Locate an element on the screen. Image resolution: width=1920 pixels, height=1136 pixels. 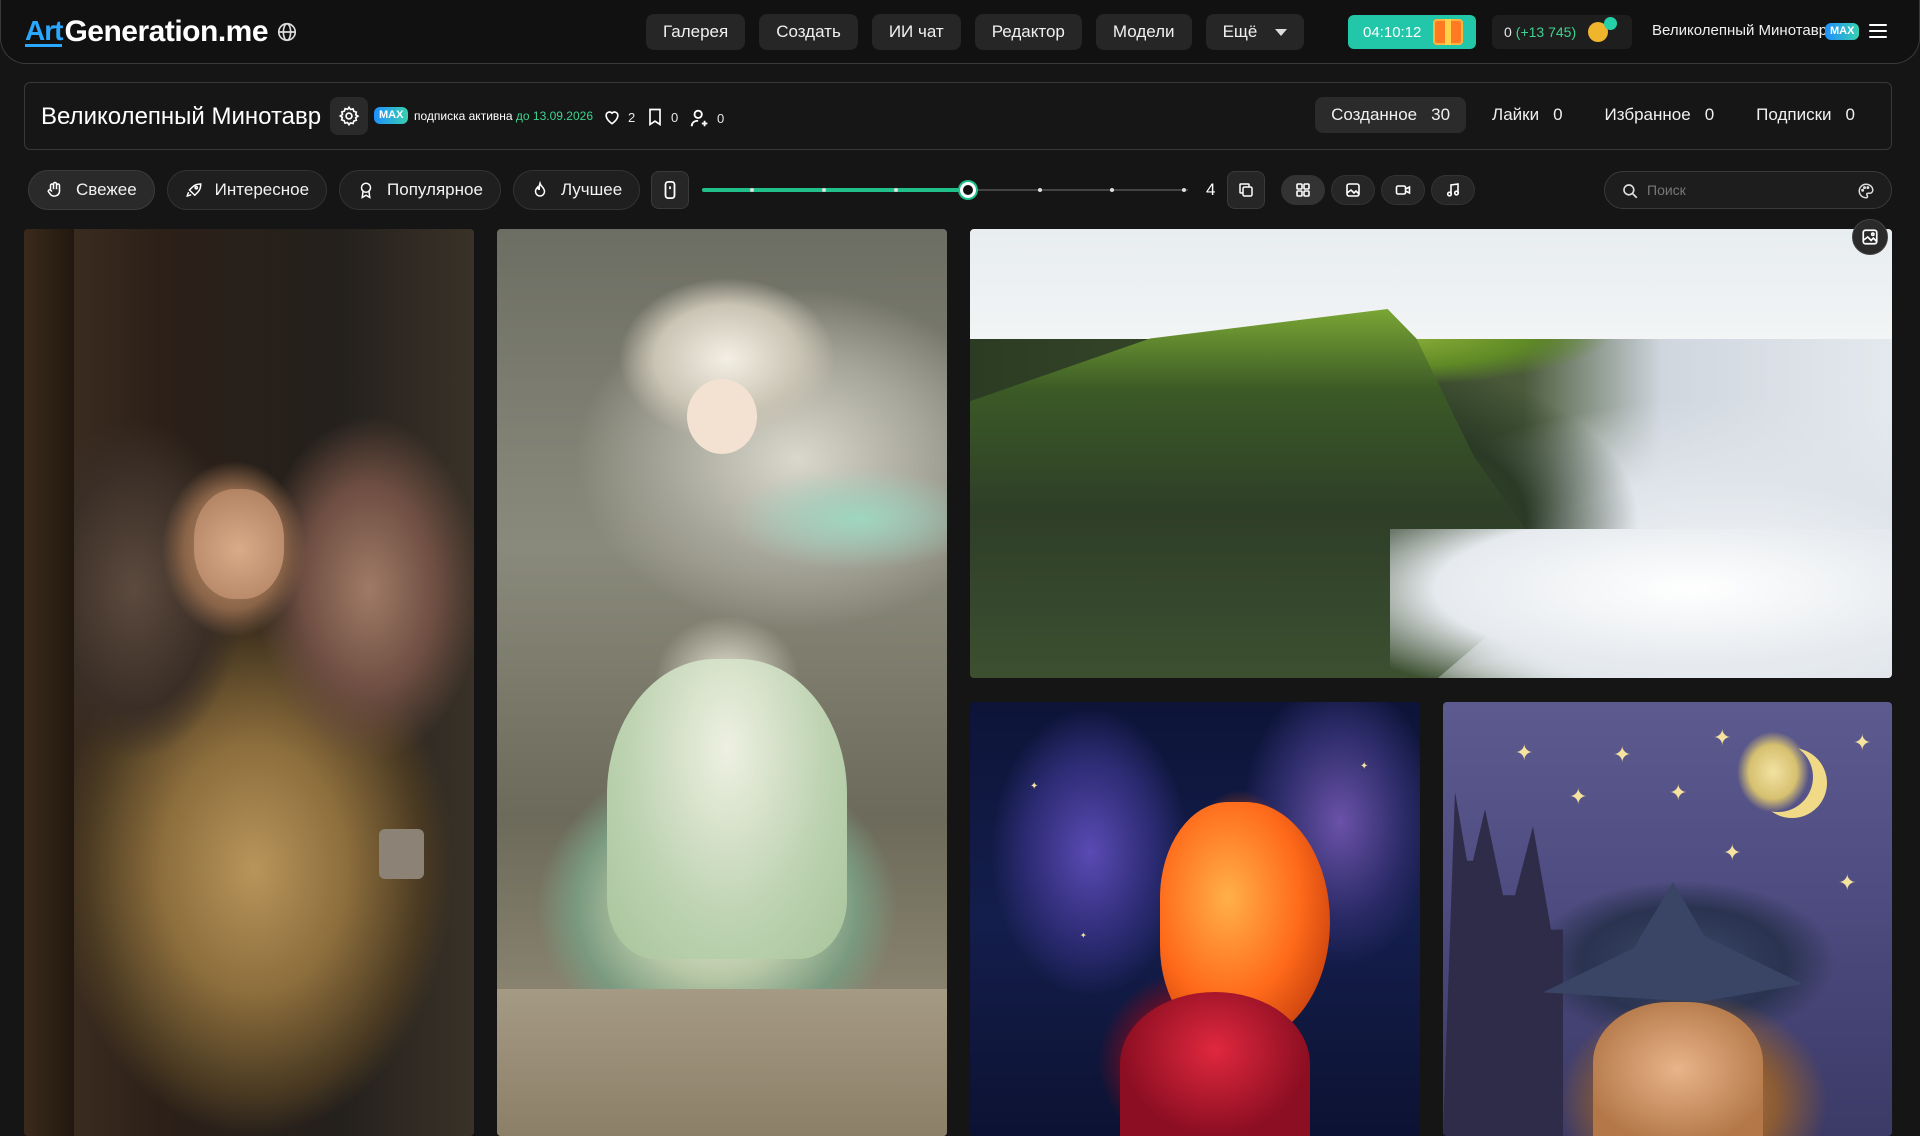
gallery-image-fire-fairy: ✦ ✦ ✦ is located at coordinates (1195, 919).